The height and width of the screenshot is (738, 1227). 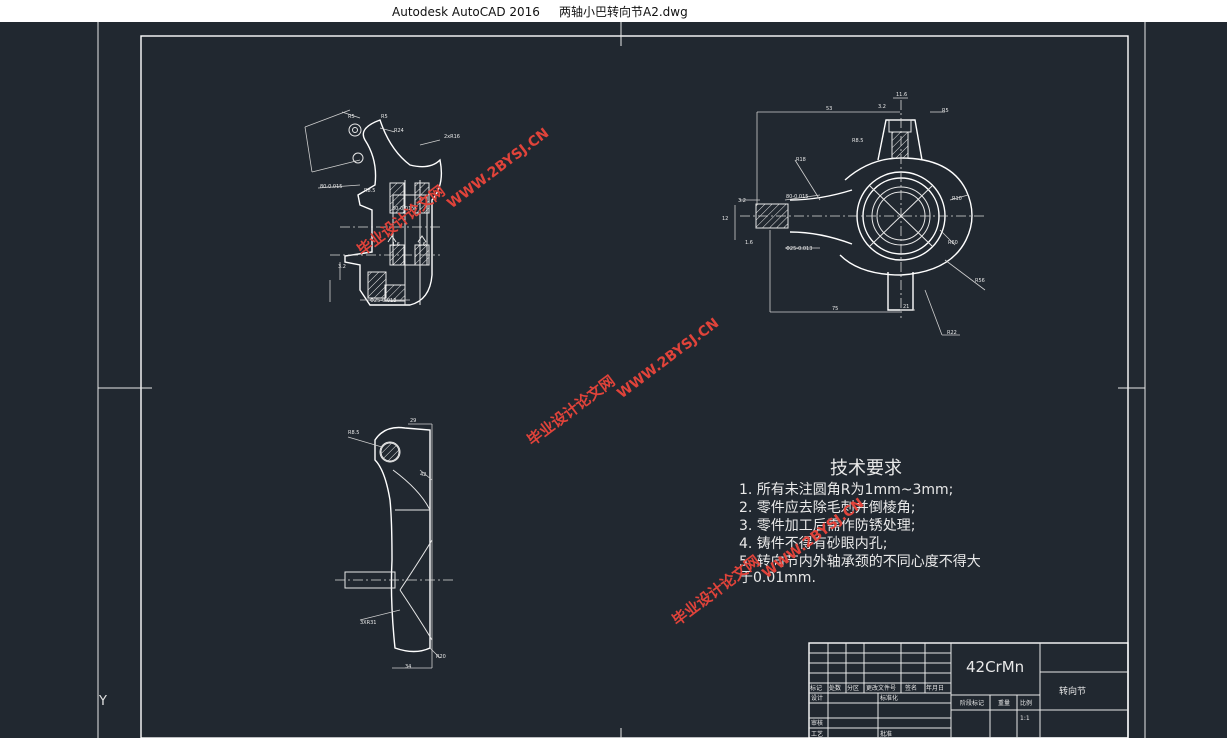 I want to click on part-name: 转向节, so click(x=1072, y=691).